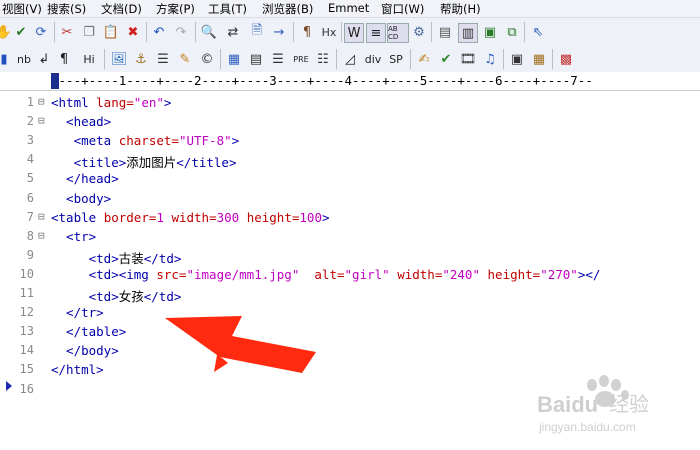 The height and width of the screenshot is (450, 700). I want to click on watermark-url: jingyan.baidu.com, so click(587, 427).